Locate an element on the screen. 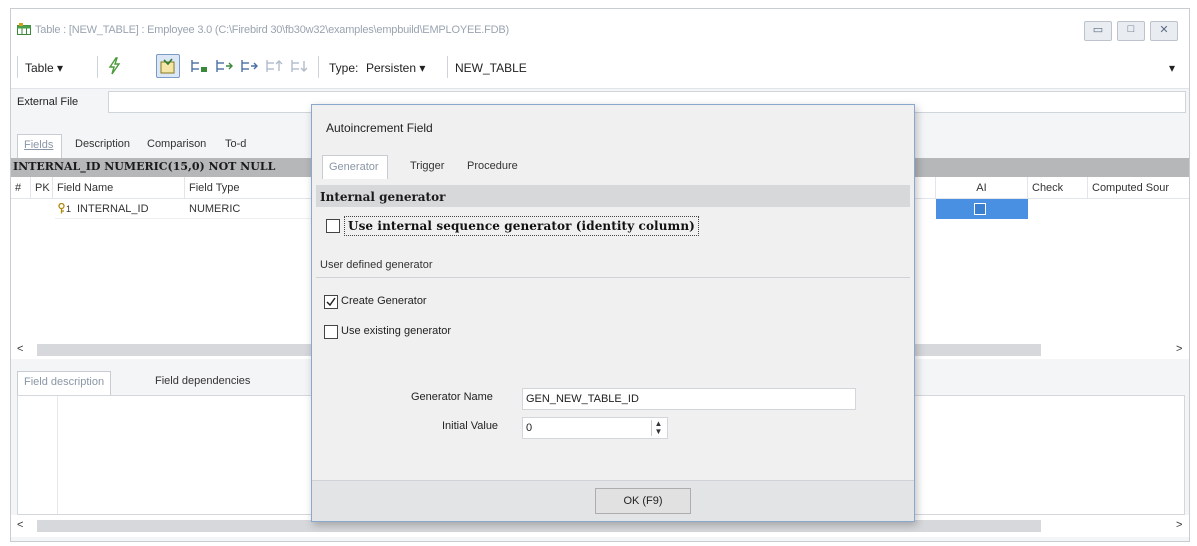 The height and width of the screenshot is (546, 1197). use-internal-sequence-checkbox is located at coordinates (333, 226).